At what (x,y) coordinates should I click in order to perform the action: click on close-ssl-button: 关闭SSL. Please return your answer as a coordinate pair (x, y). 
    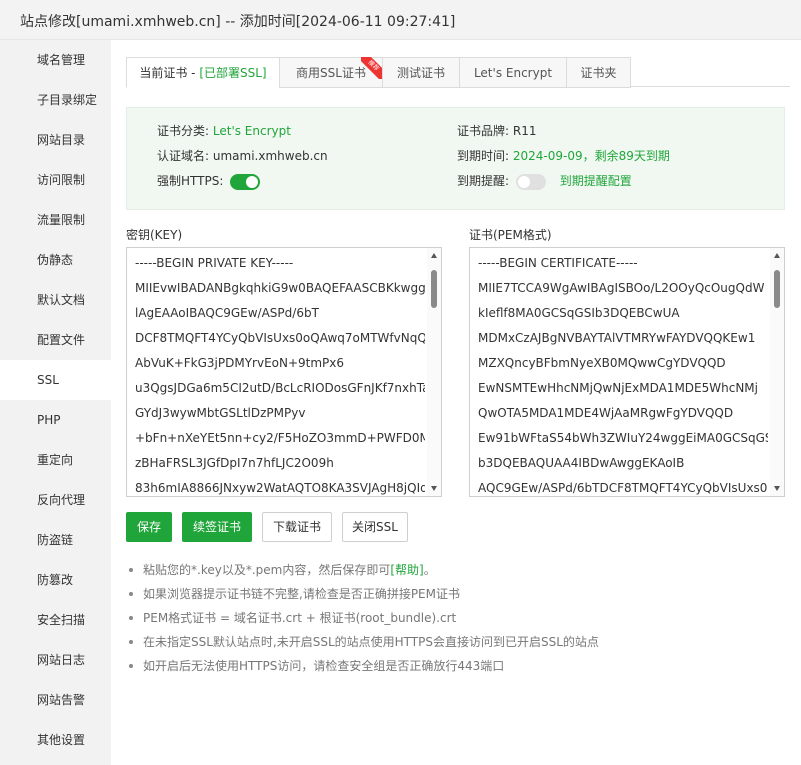
    Looking at the image, I should click on (375, 527).